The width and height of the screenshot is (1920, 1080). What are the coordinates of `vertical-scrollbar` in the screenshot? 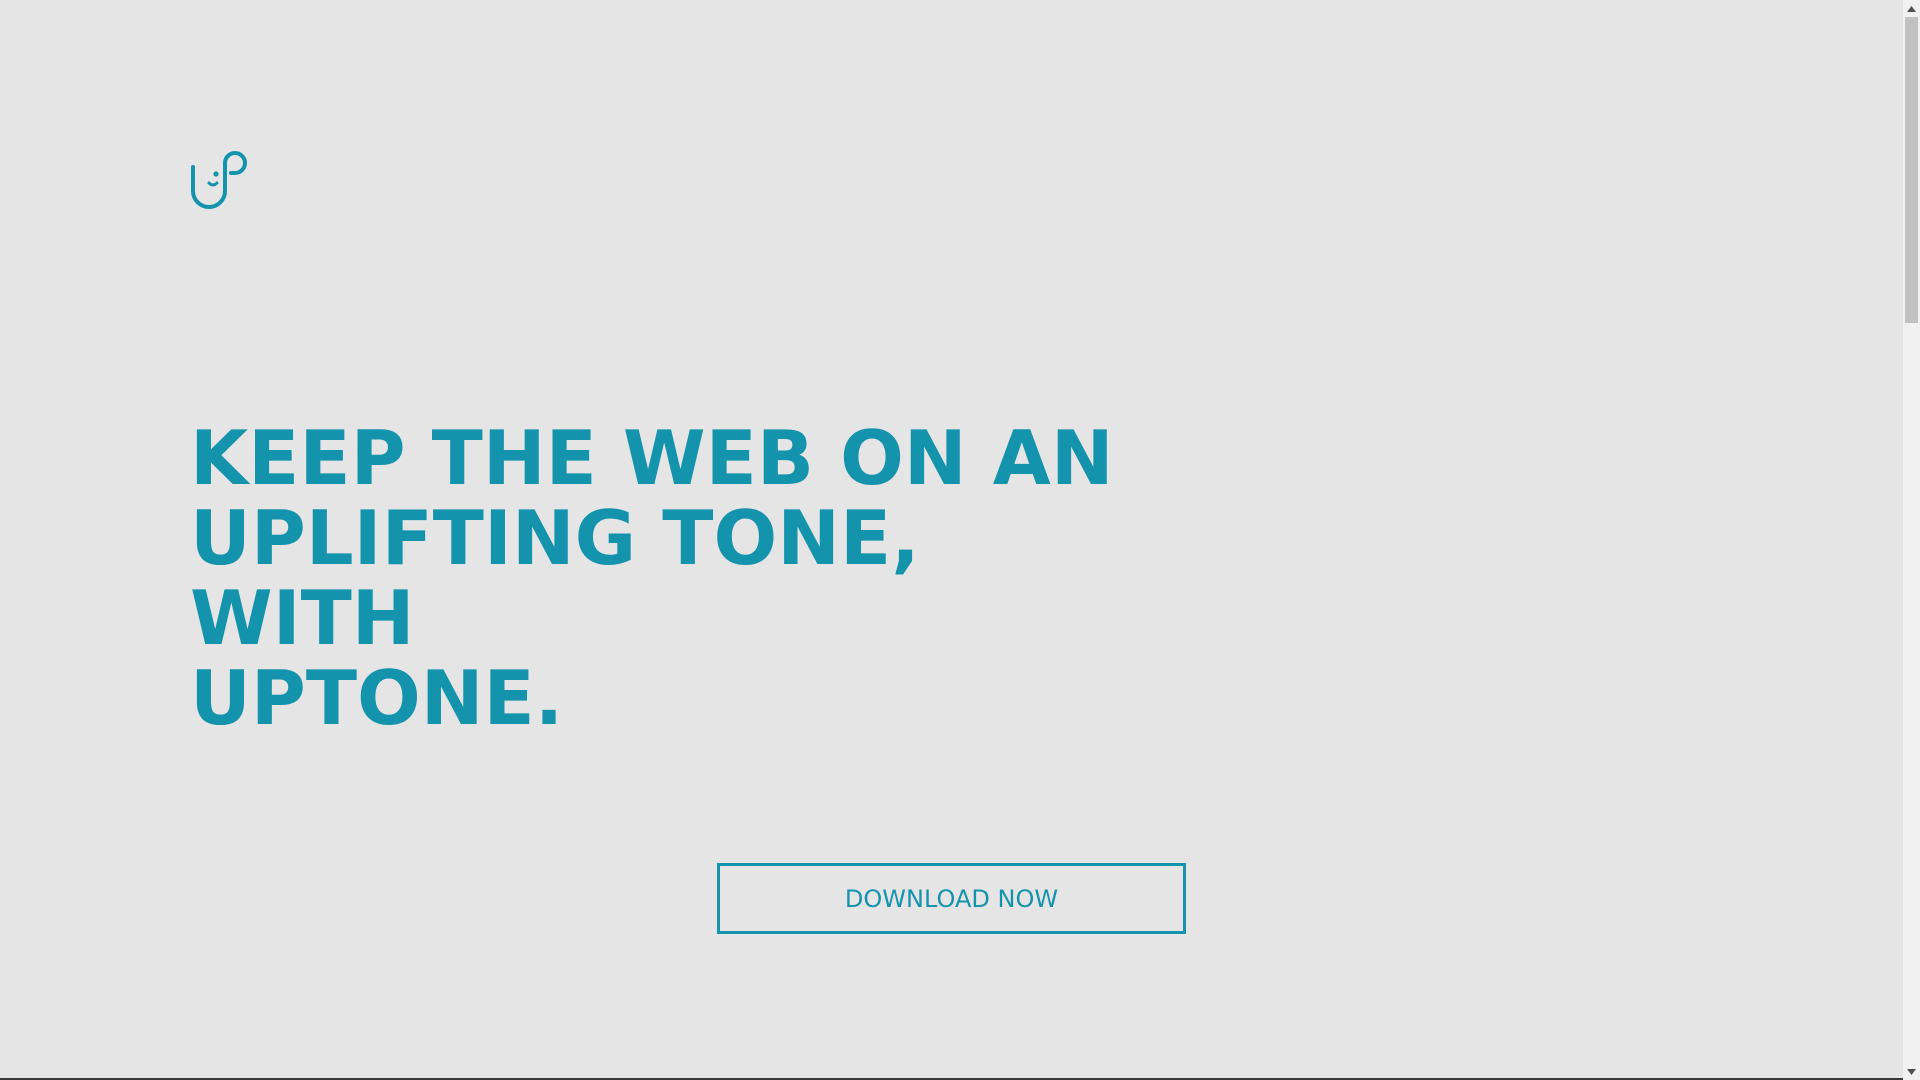 It's located at (1911, 540).